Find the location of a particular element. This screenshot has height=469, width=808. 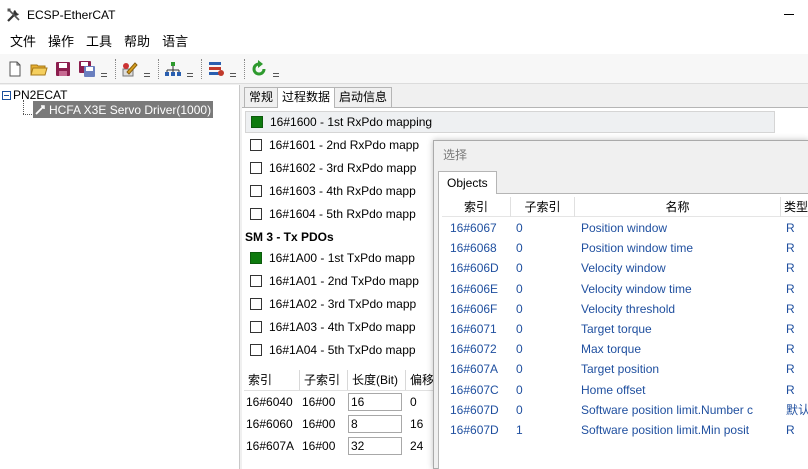

sm3-header: SM 3 - Tx PDOs is located at coordinates (289, 237).